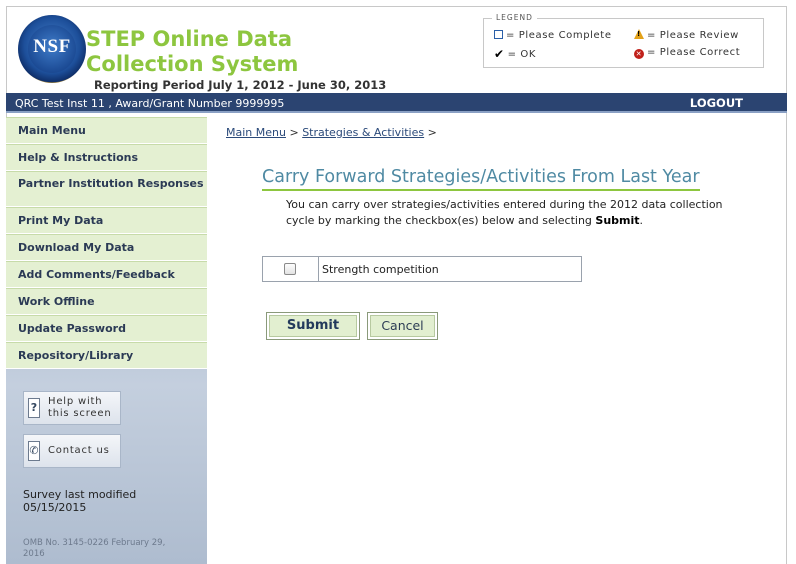  Describe the element at coordinates (106, 157) in the screenshot. I see `sidebar-item-help: Help & Instructions` at that location.